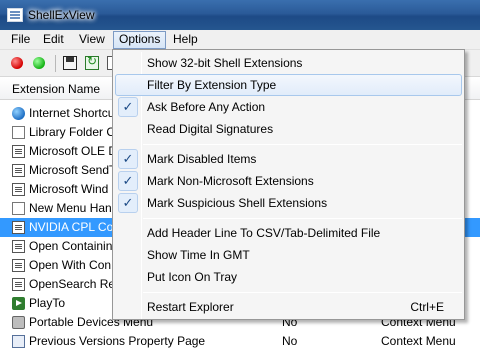  I want to click on item-name: Internet Shortcu, so click(72, 113).